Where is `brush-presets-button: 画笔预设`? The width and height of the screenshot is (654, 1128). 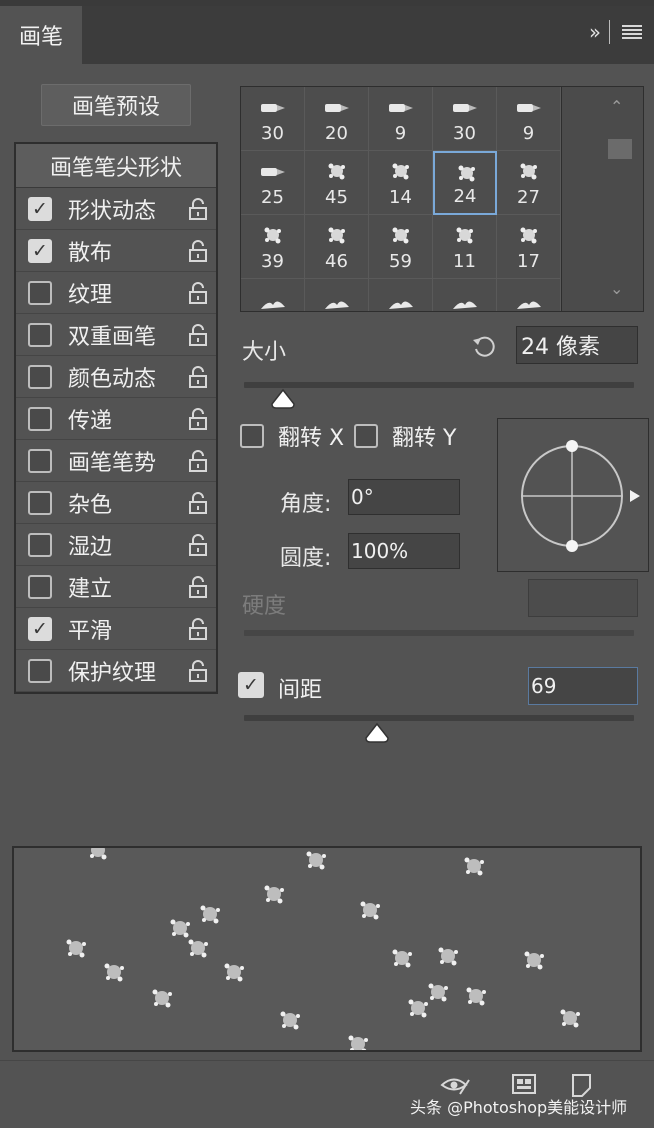 brush-presets-button: 画笔预设 is located at coordinates (116, 105).